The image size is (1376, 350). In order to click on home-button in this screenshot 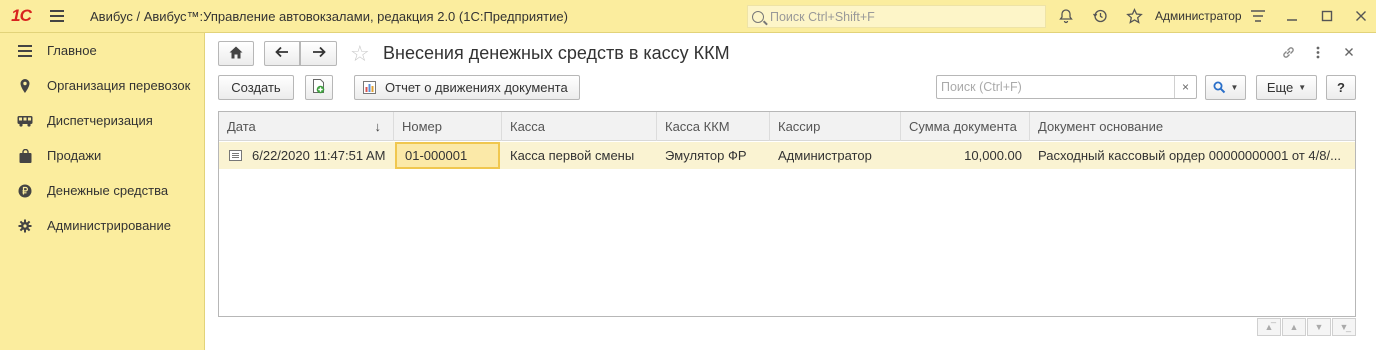, I will do `click(236, 53)`.